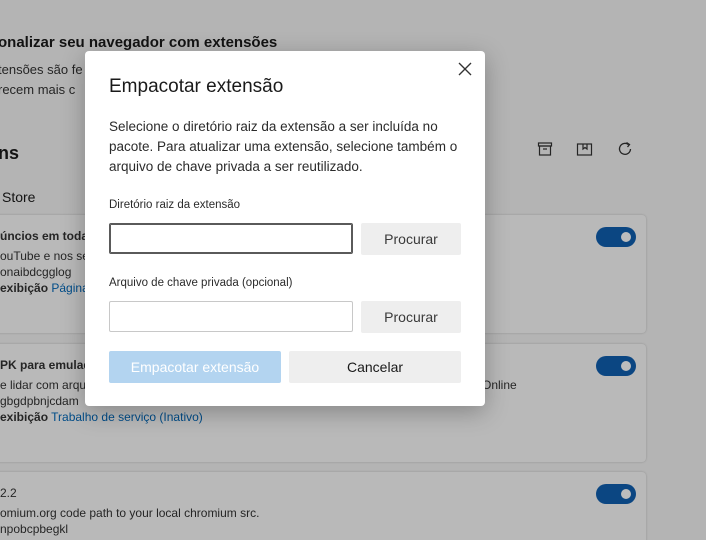  Describe the element at coordinates (175, 205) in the screenshot. I see `root-directory-label: Diretório raiz da extensão` at that location.